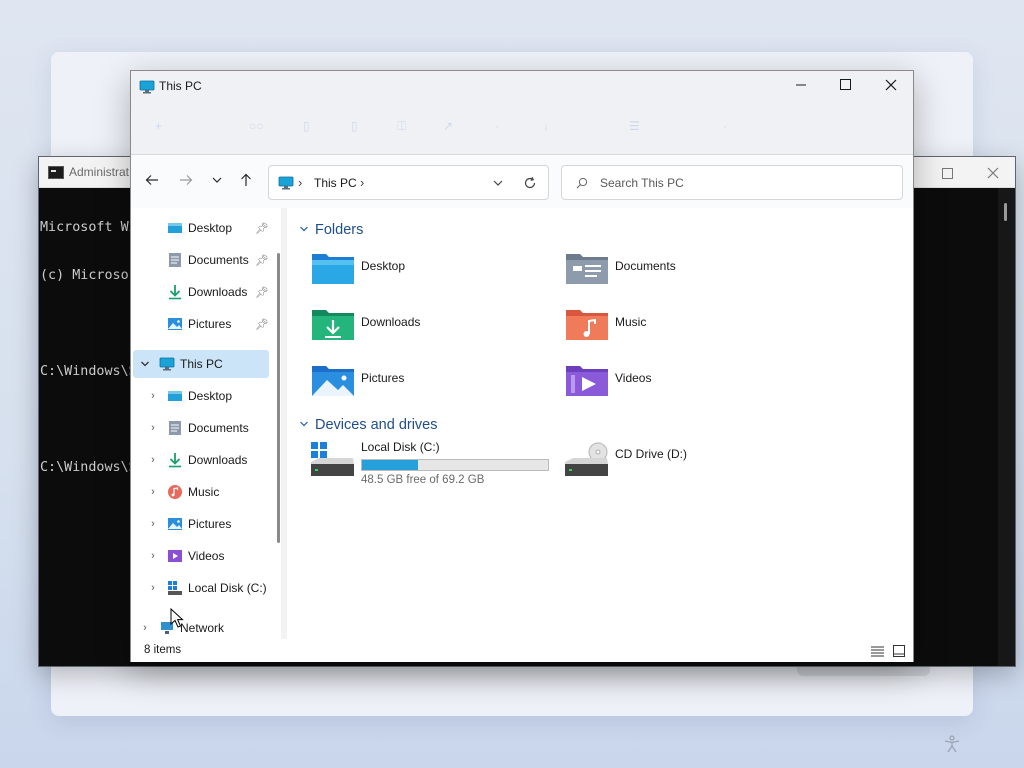 The height and width of the screenshot is (768, 1024). Describe the element at coordinates (431, 274) in the screenshot. I see `folder-tile-desktop: Desktop` at that location.